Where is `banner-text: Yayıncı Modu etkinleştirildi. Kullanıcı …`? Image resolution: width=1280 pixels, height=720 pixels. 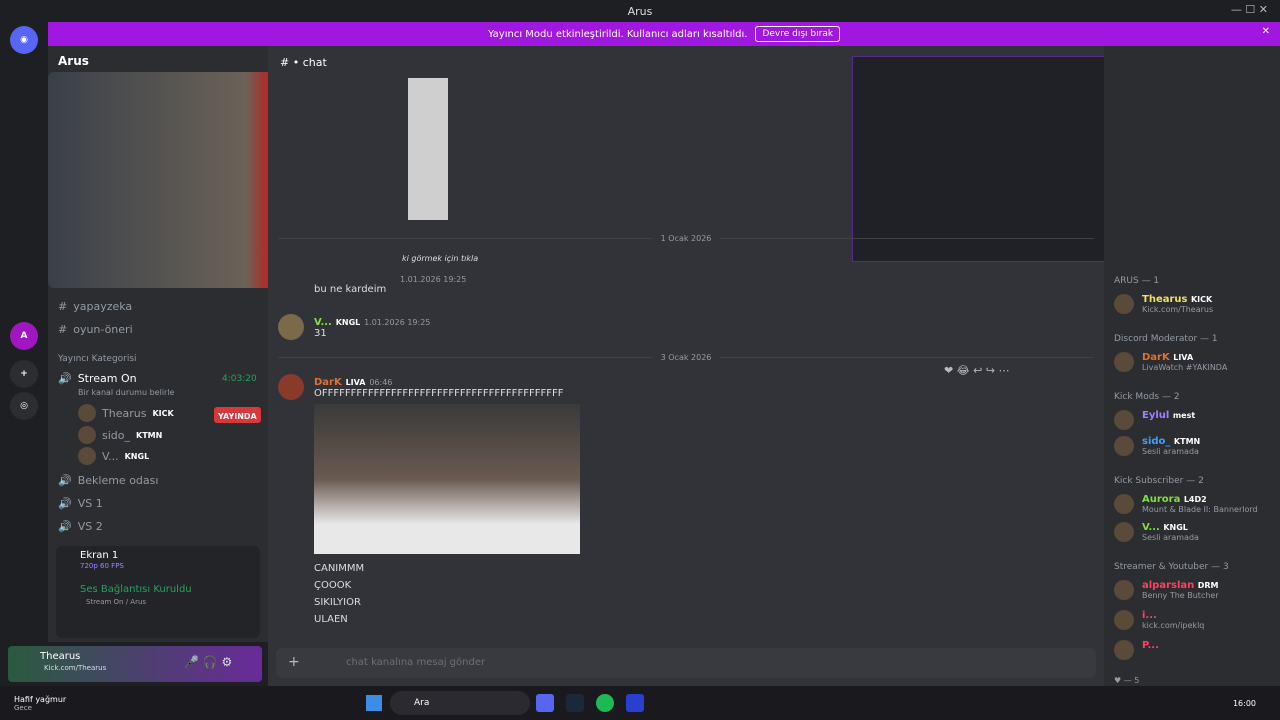 banner-text: Yayıncı Modu etkinleştirildi. Kullanıcı … is located at coordinates (617, 34).